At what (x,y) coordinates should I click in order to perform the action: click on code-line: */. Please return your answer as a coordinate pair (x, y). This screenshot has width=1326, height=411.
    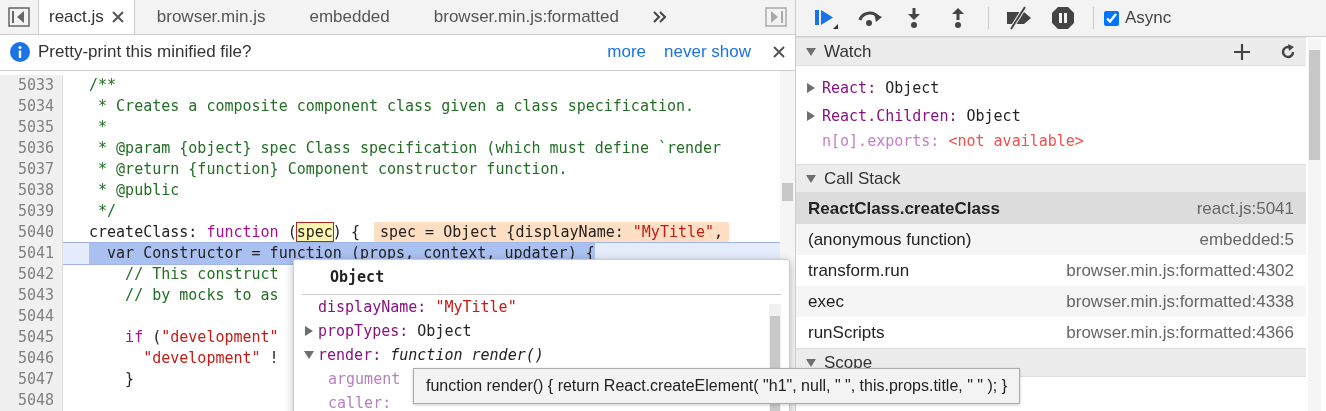
    Looking at the image, I should click on (107, 211).